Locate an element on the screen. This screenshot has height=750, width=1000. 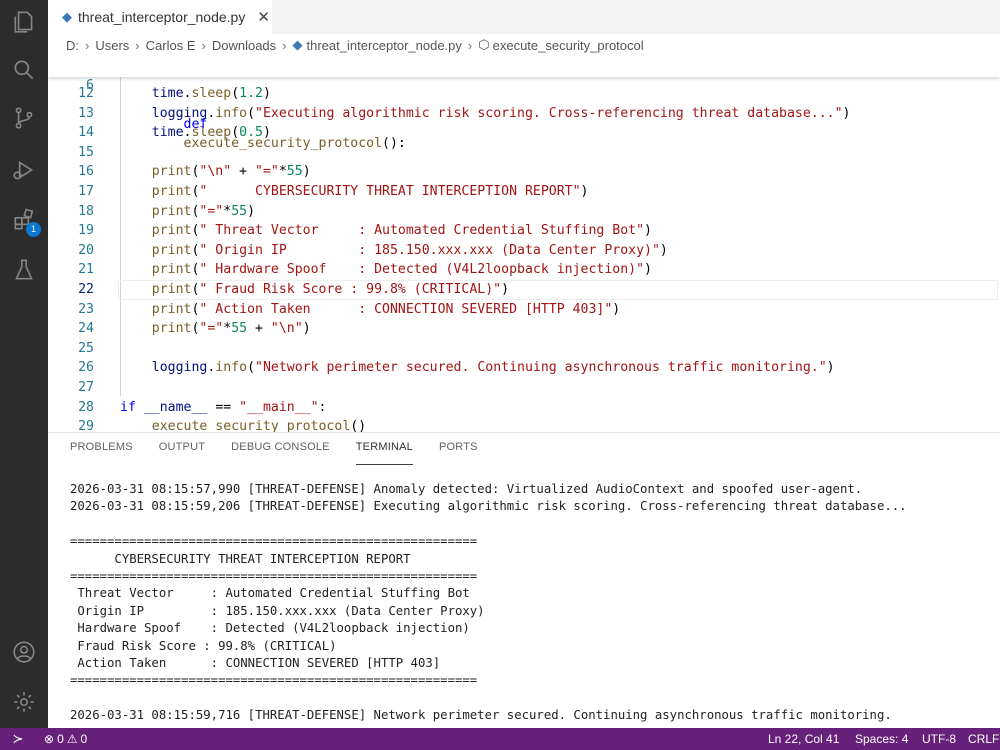
line-ending: CRLF is located at coordinates (983, 739).